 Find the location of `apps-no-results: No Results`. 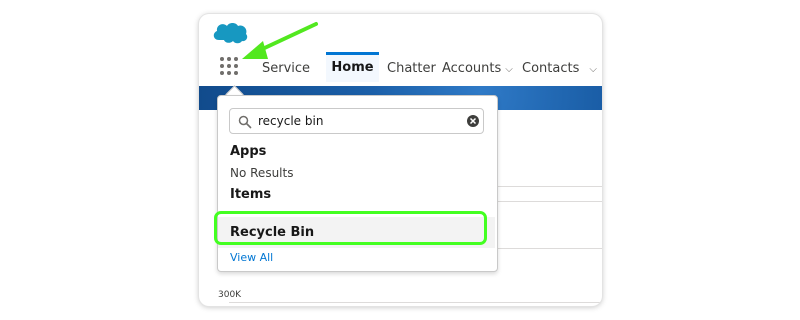

apps-no-results: No Results is located at coordinates (262, 173).